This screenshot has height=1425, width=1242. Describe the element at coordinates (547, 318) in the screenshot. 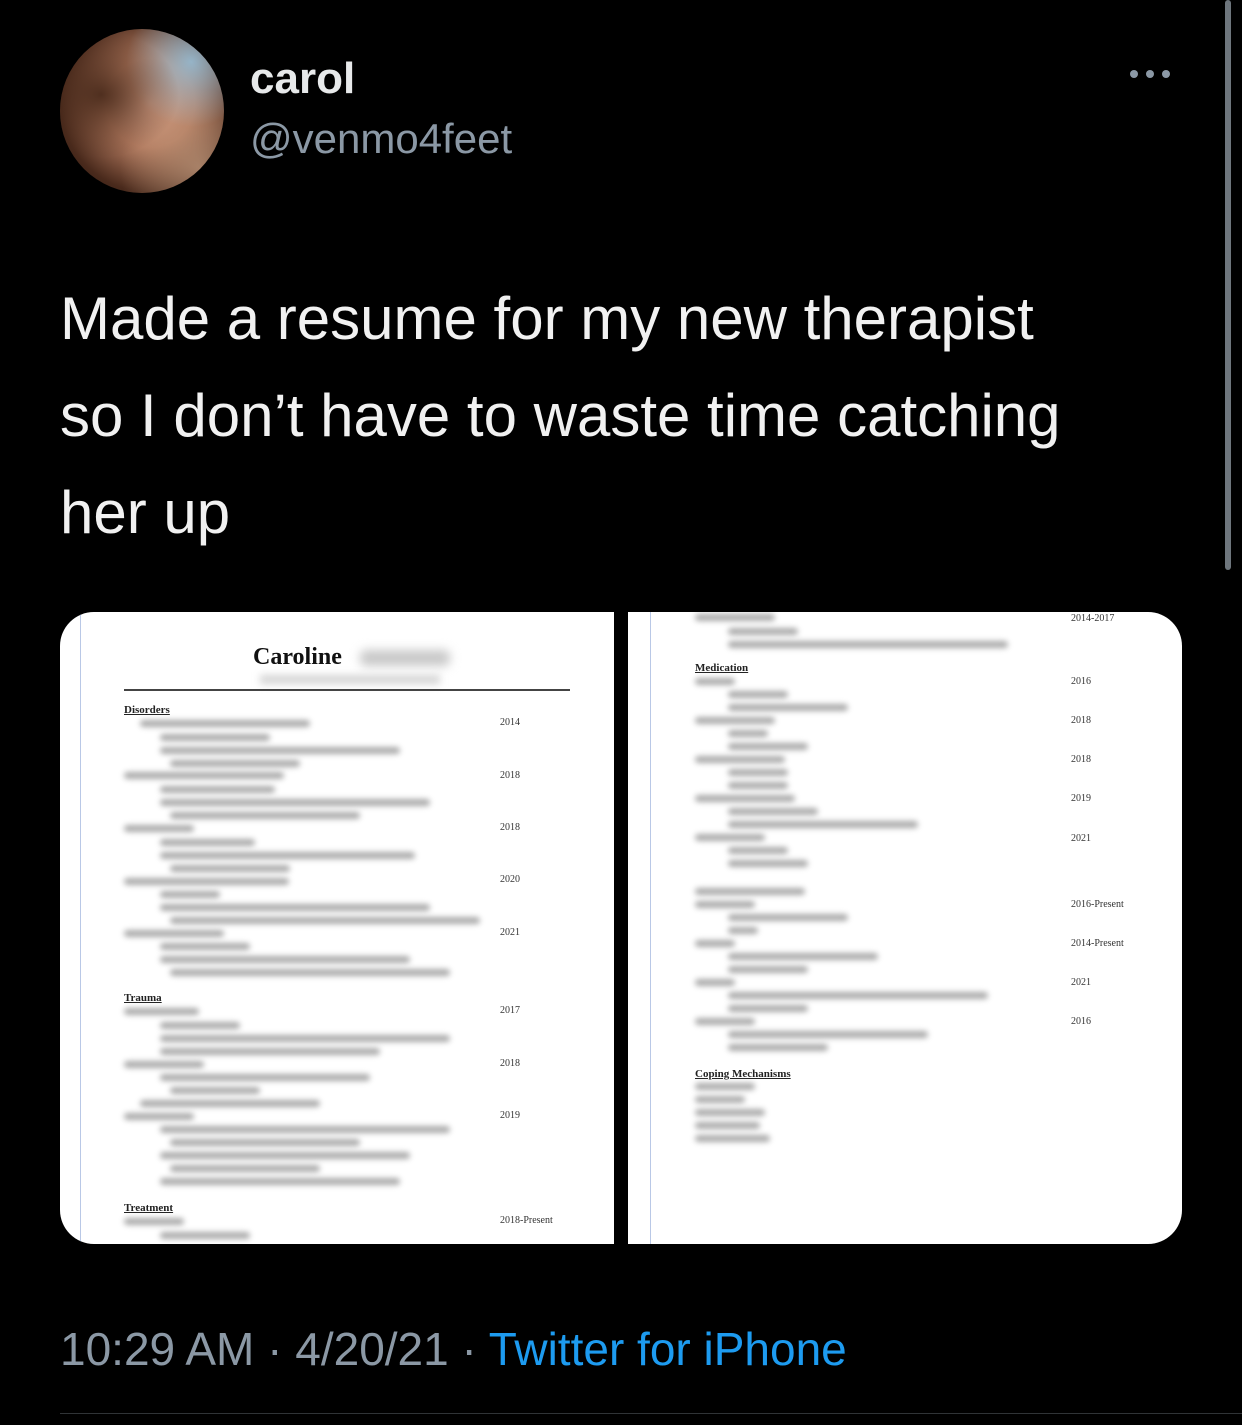

I see `tweet-text-line: Made a resume for my new therapist` at that location.